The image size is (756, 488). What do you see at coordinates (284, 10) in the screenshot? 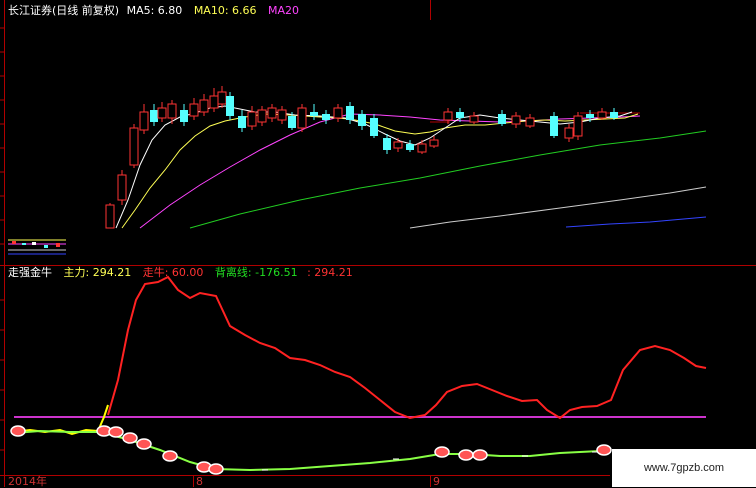
I see `ma20-label: MA20` at bounding box center [284, 10].